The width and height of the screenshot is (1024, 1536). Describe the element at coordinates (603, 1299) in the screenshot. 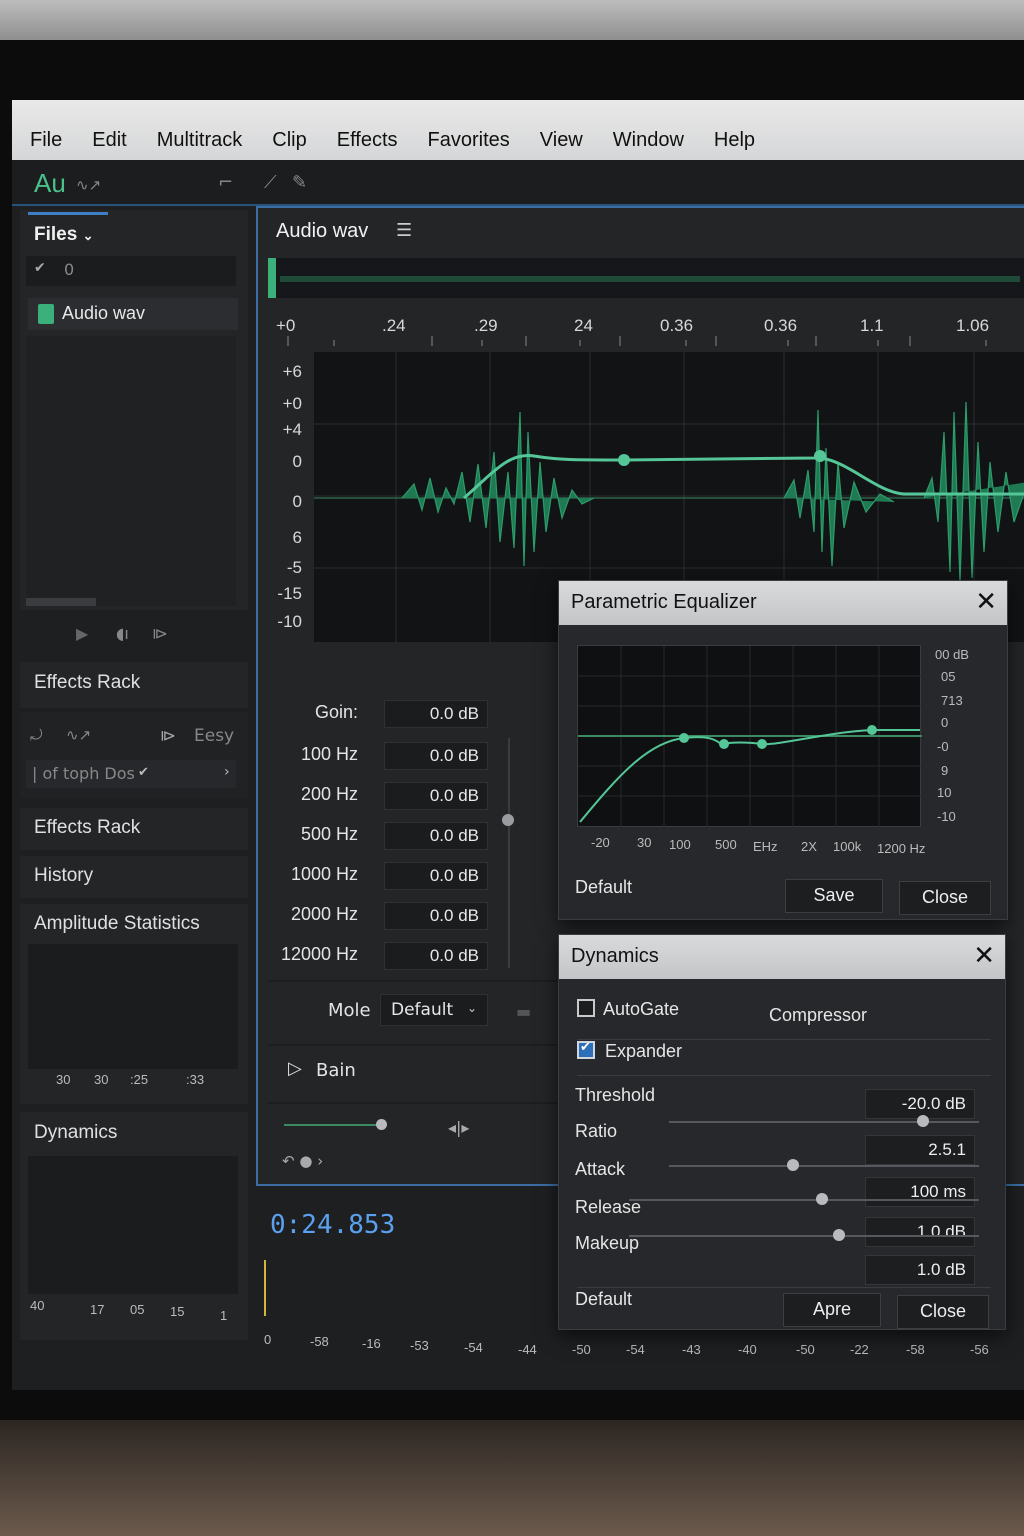

I see `dynamics-preset-label: Default` at that location.